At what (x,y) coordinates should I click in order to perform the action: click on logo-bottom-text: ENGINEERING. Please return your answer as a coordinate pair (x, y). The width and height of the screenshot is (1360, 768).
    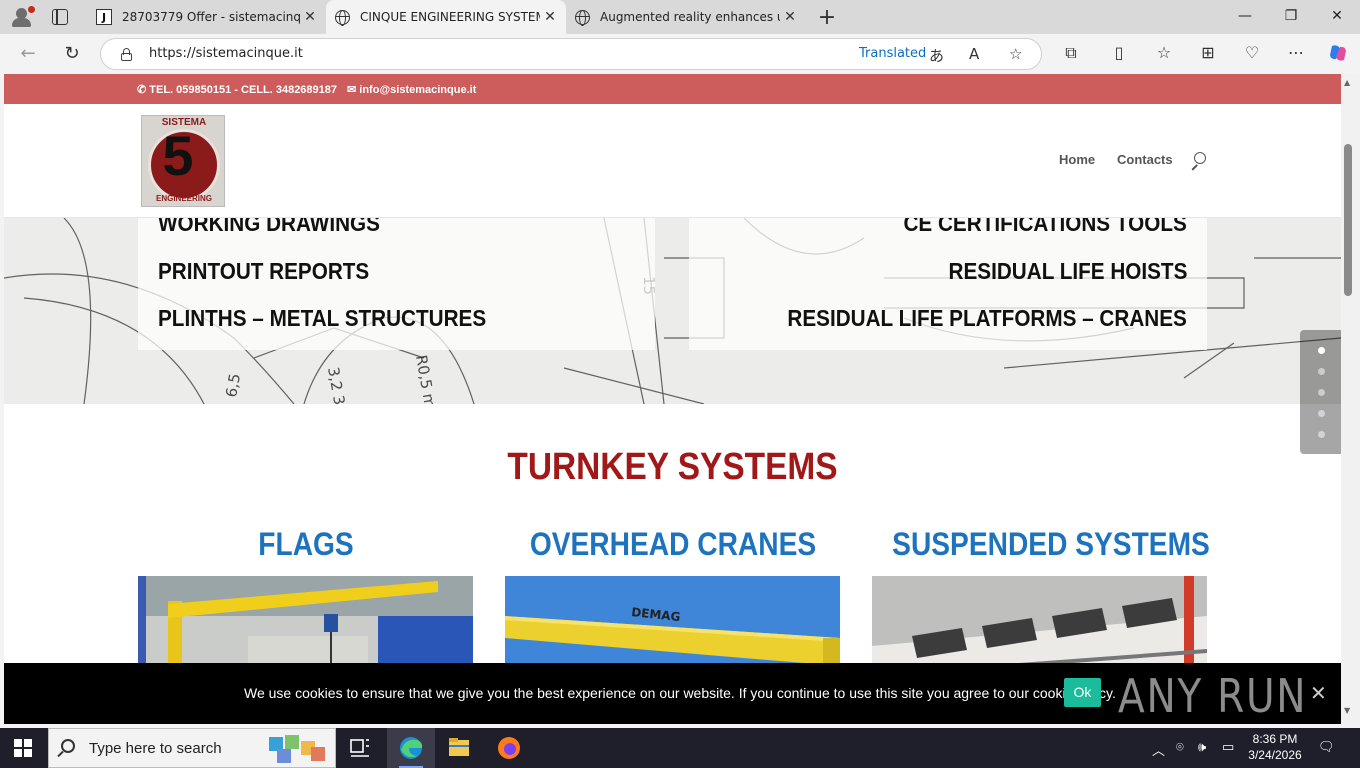
    Looking at the image, I should click on (183, 198).